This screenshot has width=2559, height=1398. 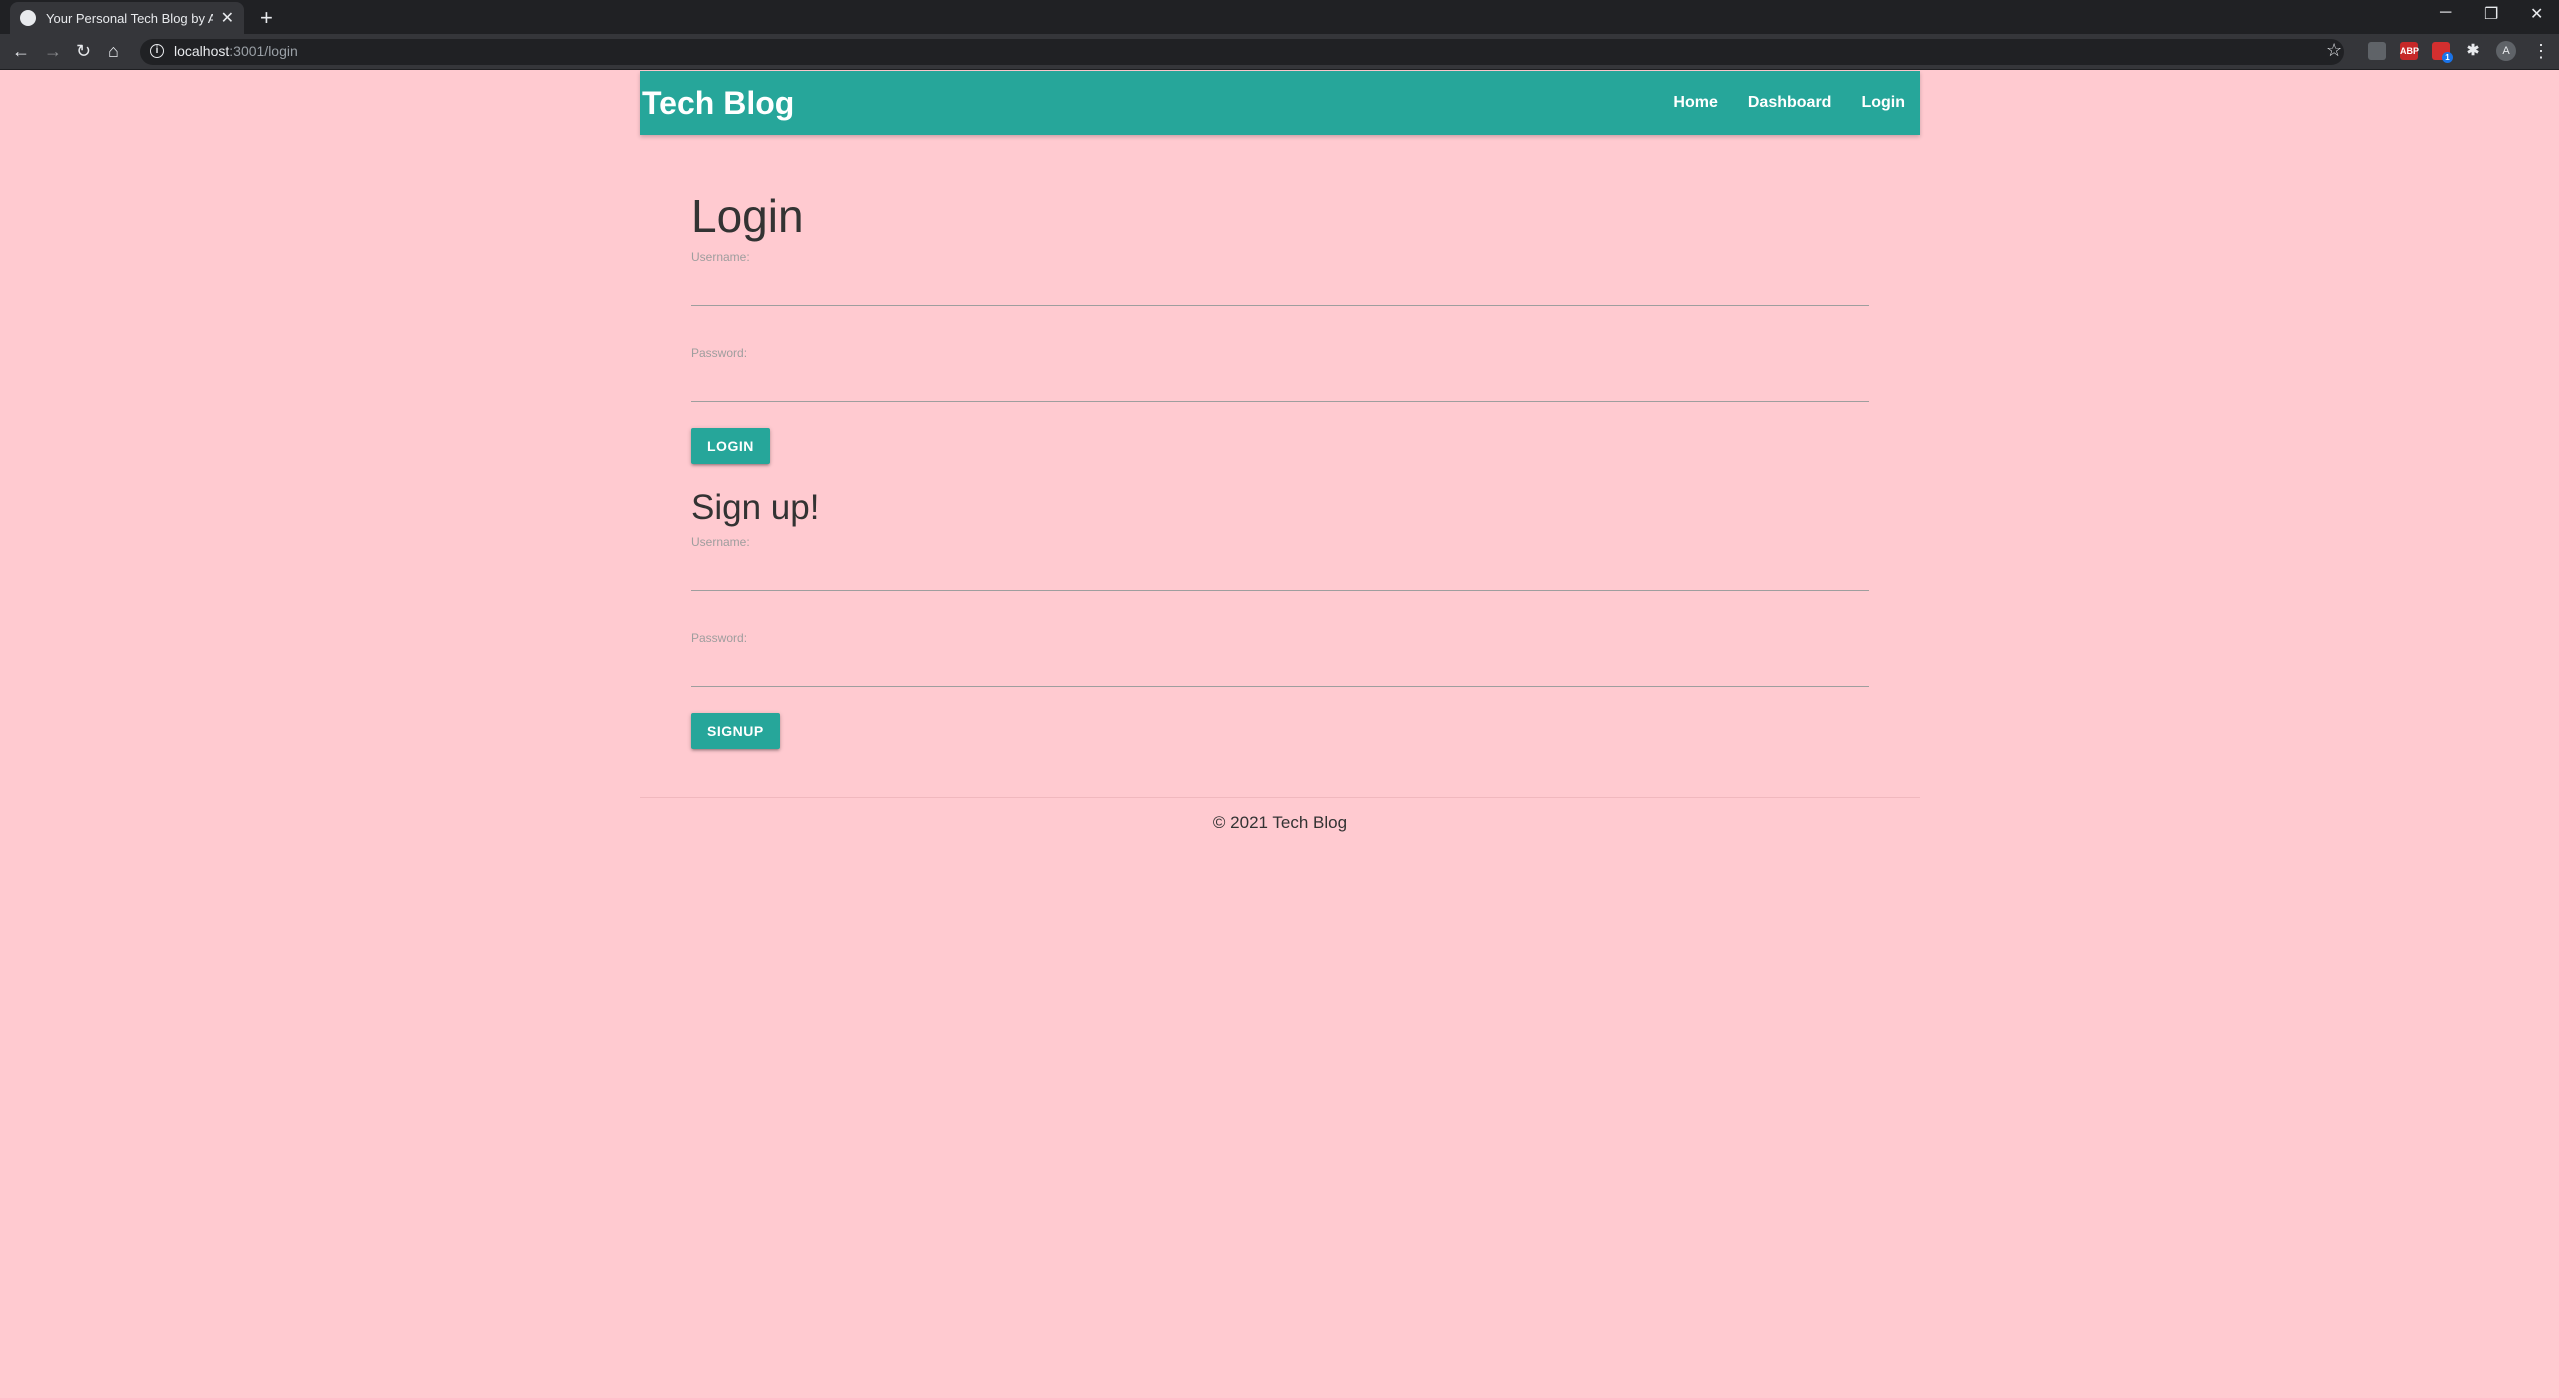 What do you see at coordinates (21, 51) in the screenshot?
I see `back-icon: ←` at bounding box center [21, 51].